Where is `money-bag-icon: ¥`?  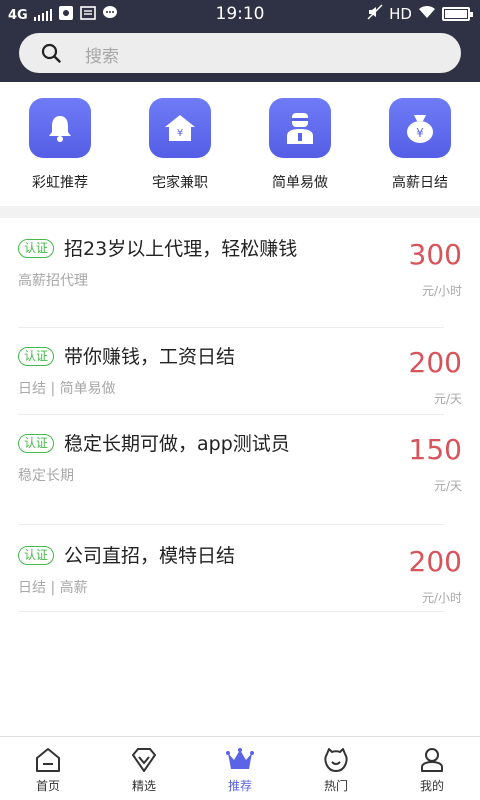
money-bag-icon: ¥ is located at coordinates (420, 128).